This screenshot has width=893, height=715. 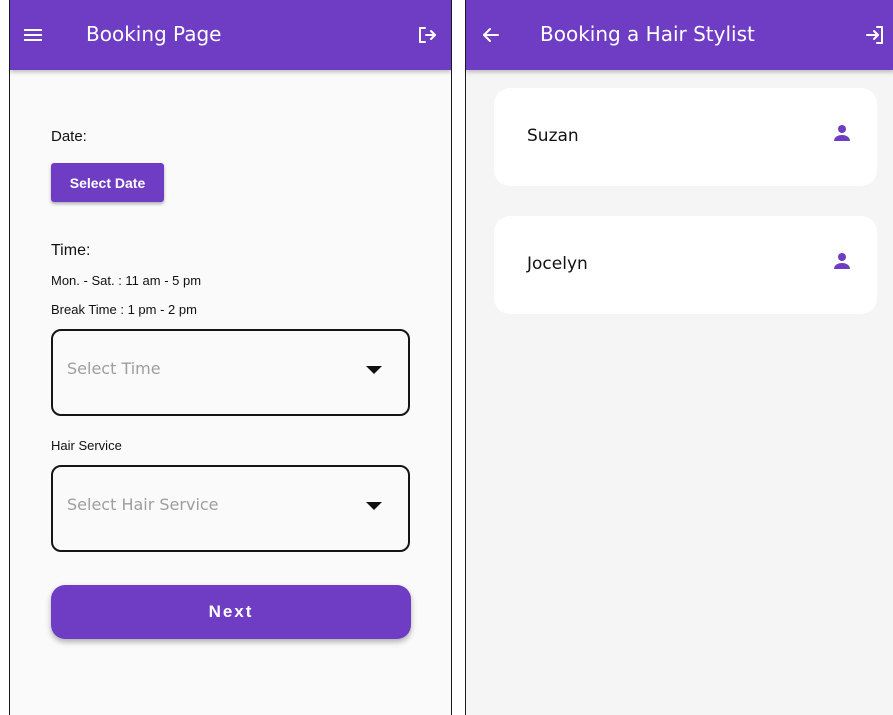 What do you see at coordinates (230, 372) in the screenshot?
I see `select-time-dropdown: Select Time` at bounding box center [230, 372].